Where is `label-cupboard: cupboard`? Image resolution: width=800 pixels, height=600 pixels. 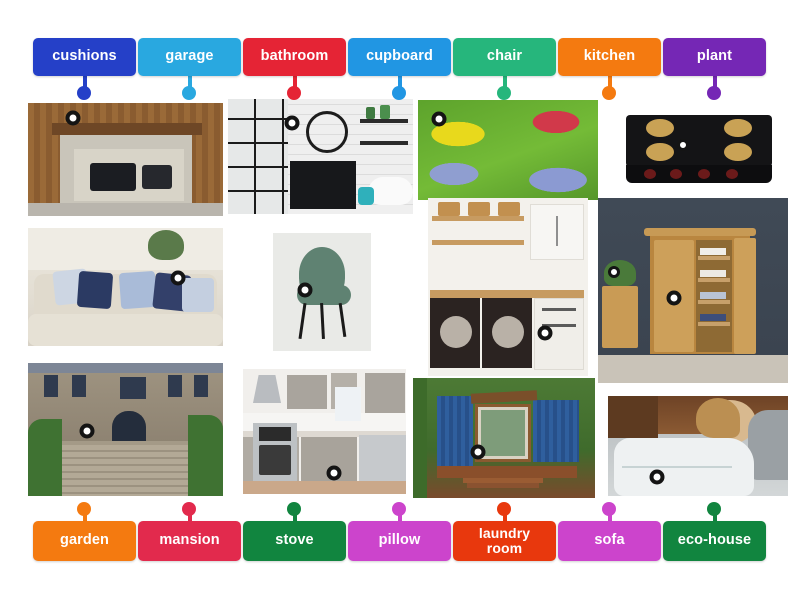 label-cupboard: cupboard is located at coordinates (399, 57).